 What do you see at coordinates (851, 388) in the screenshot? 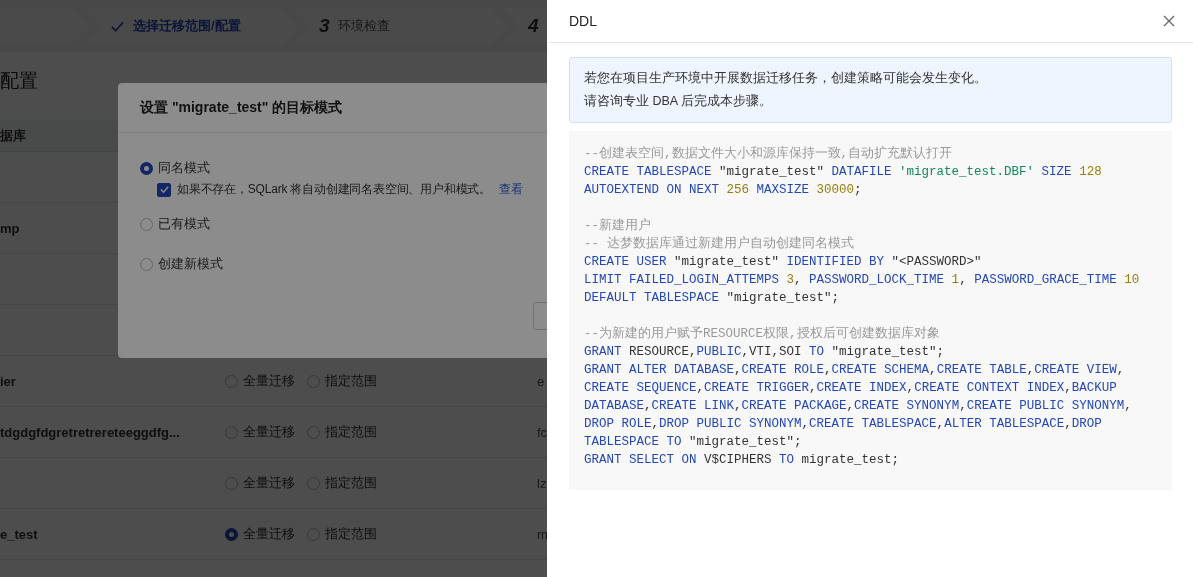
I see `code-line: CREATE SEQUENCE,CREATE TRIGGER,CREATE INDEX,CREATE CONTEXT INDEX,BACKUP` at bounding box center [851, 388].